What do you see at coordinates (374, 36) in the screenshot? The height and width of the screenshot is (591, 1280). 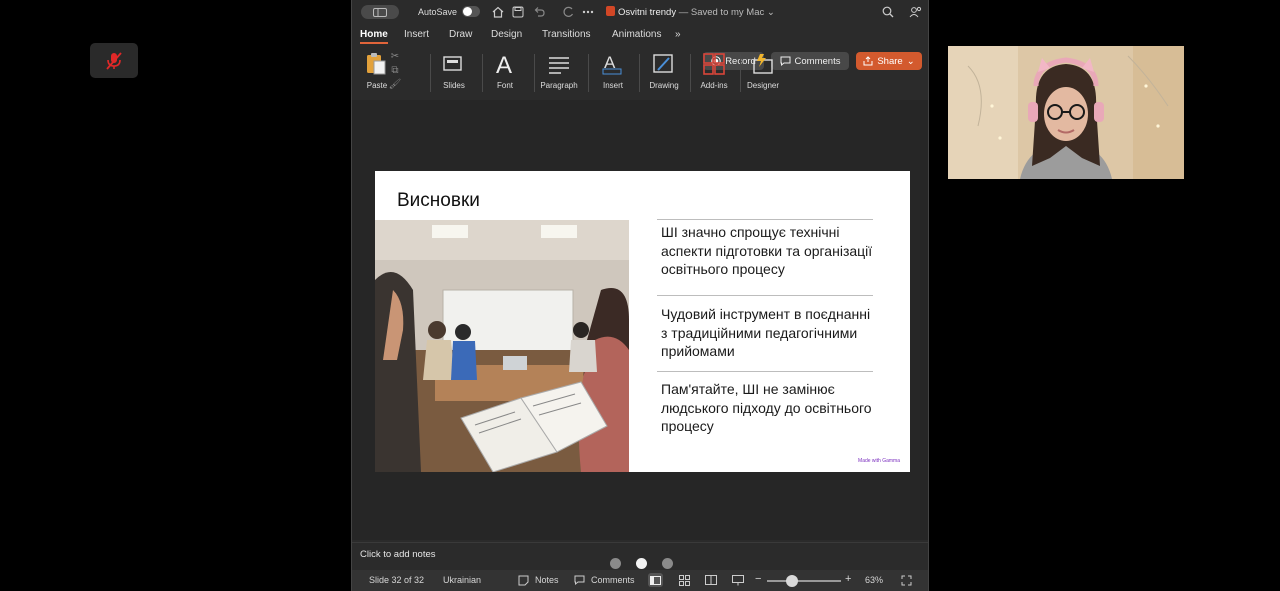 I see `tab-home: Home` at bounding box center [374, 36].